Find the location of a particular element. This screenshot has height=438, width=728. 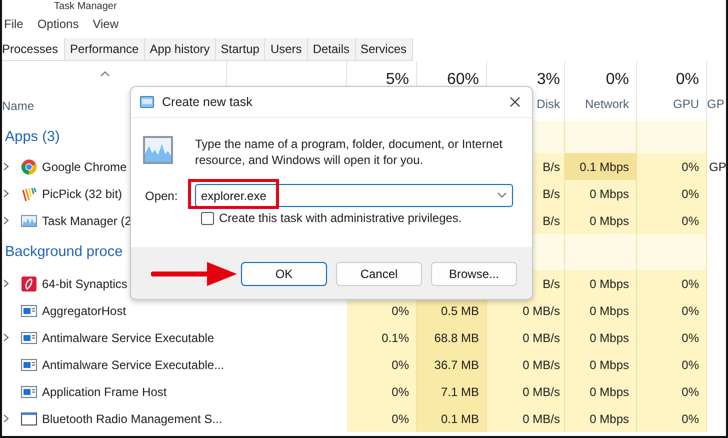

open-label: Open: is located at coordinates (162, 195).